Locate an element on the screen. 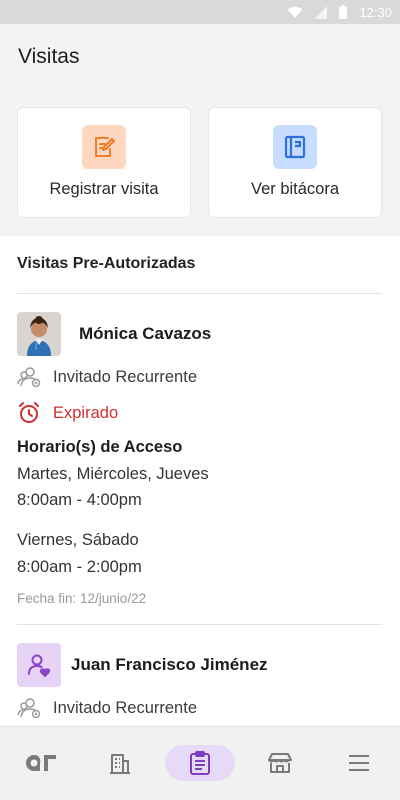 The image size is (400, 800). signal-icon is located at coordinates (321, 12).